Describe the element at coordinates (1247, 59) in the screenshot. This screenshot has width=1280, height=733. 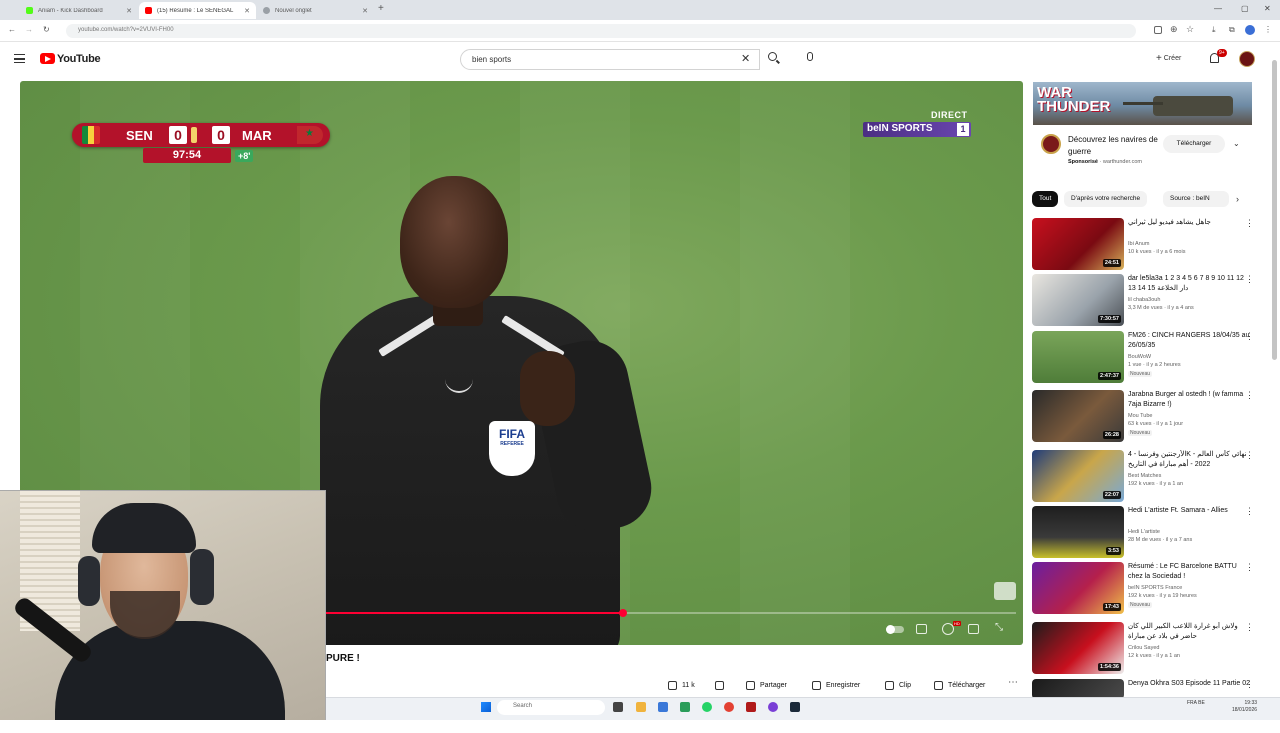
I see `account-avatar` at that location.